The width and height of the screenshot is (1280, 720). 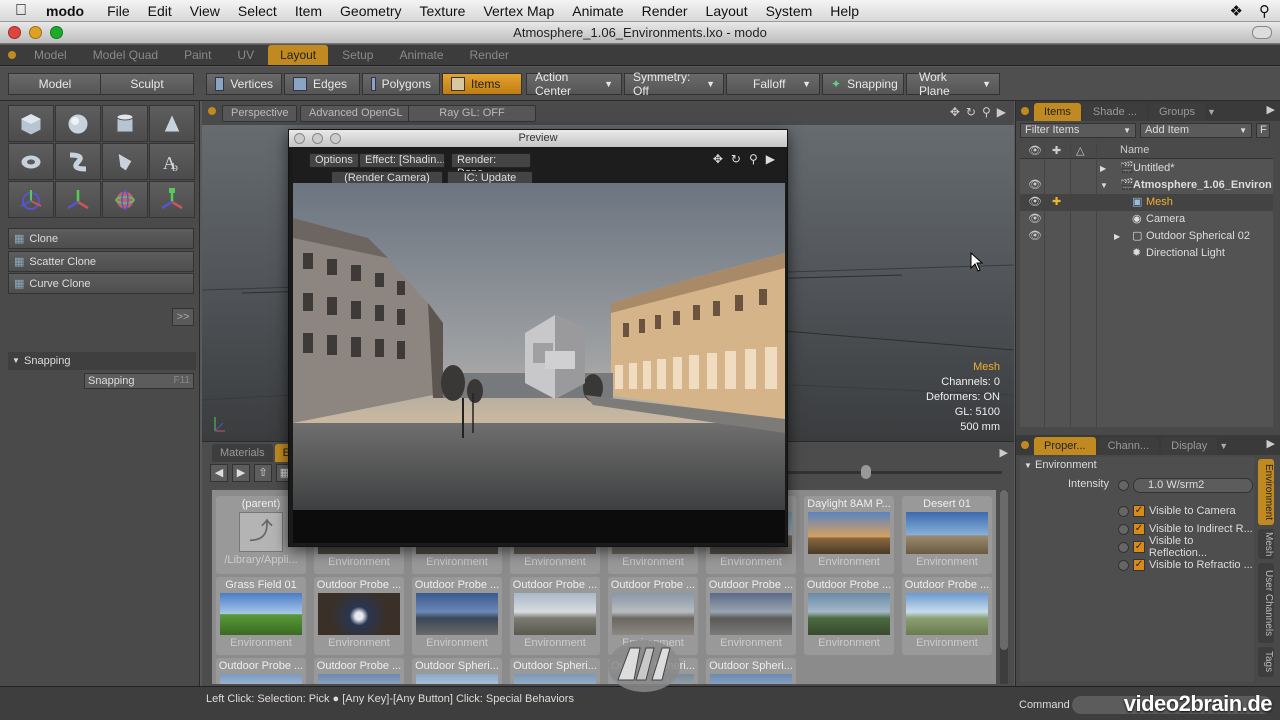 I want to click on search-icon: ⚲, so click(x=1264, y=11).